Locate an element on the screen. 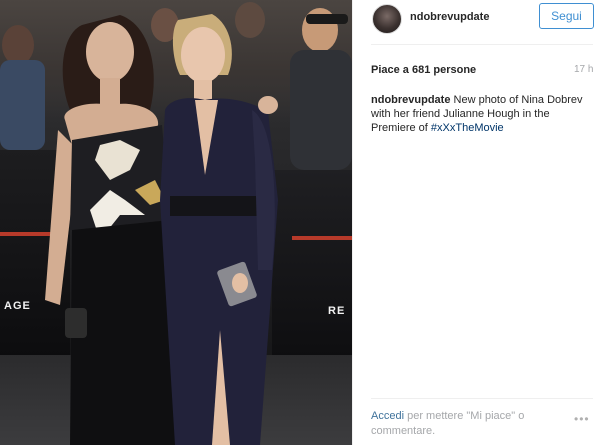 This screenshot has width=600, height=445. post-timestamp: 17 h is located at coordinates (583, 69).